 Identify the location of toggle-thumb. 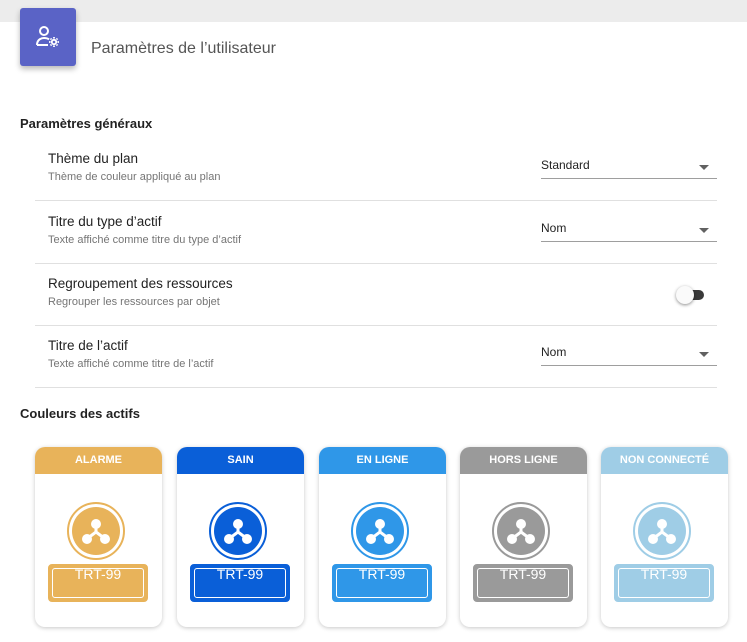
(685, 295).